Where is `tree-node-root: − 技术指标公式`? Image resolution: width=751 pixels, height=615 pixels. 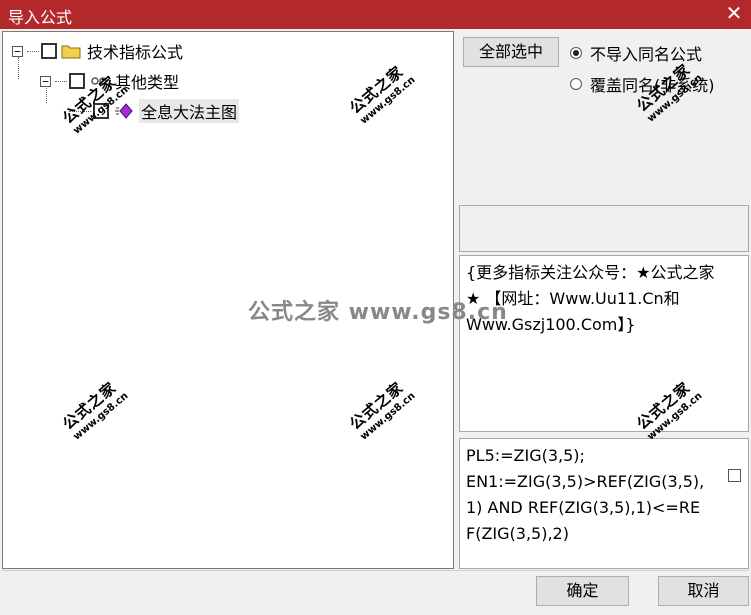 tree-node-root: − 技术指标公式 is located at coordinates (97, 51).